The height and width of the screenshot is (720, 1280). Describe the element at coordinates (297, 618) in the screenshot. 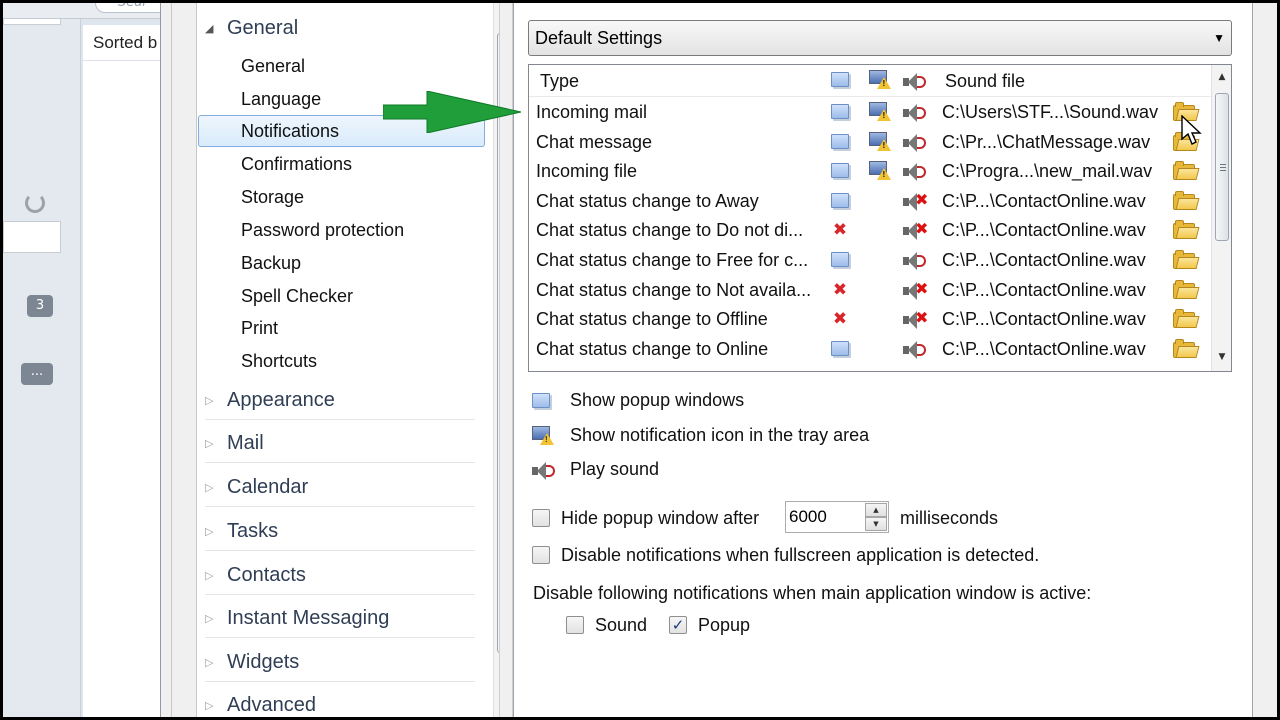

I see `nav-group-instant-messaging: ▷ Instant Messaging` at that location.